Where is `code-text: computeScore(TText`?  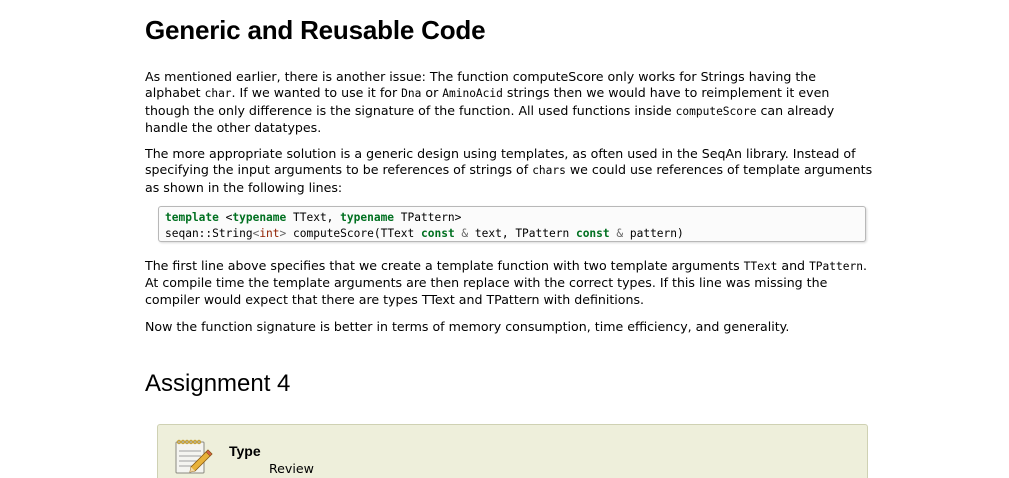
code-text: computeScore(TText is located at coordinates (353, 233).